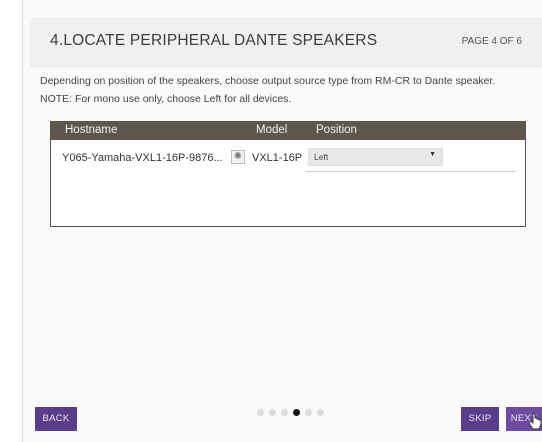 The width and height of the screenshot is (542, 442). I want to click on hand-cursor-icon, so click(535, 421).